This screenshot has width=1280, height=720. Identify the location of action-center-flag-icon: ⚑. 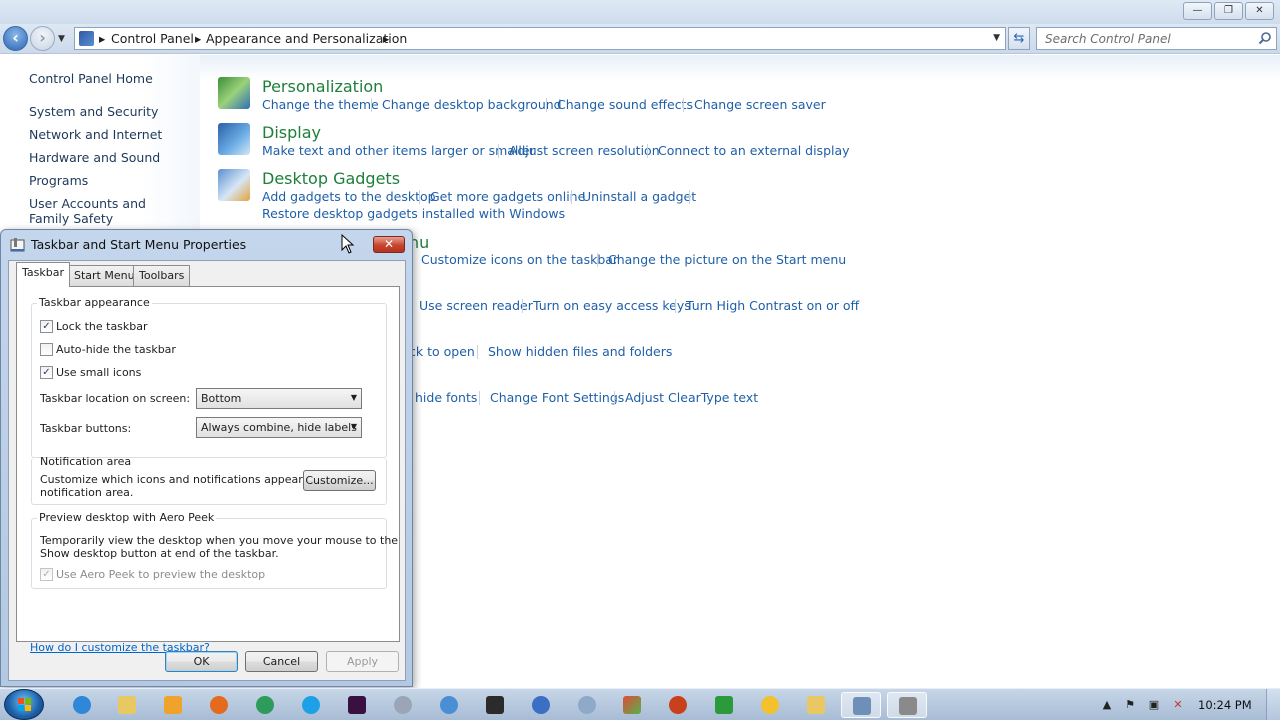
(1130, 705).